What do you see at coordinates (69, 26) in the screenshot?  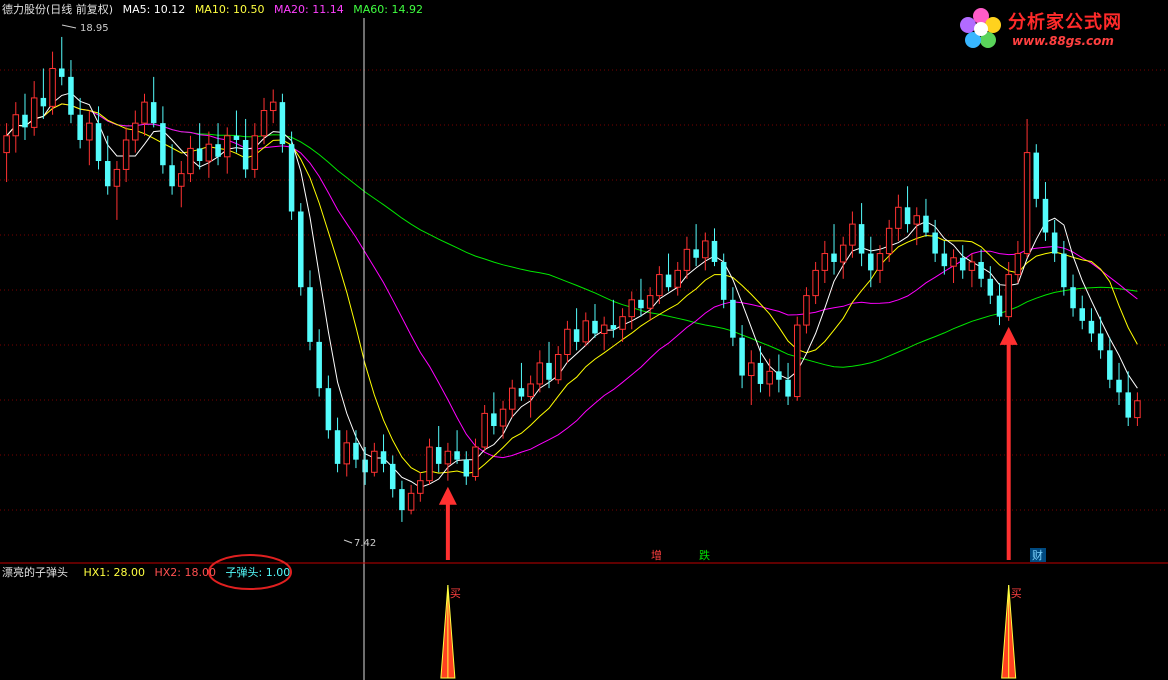 I see `high-pointer` at bounding box center [69, 26].